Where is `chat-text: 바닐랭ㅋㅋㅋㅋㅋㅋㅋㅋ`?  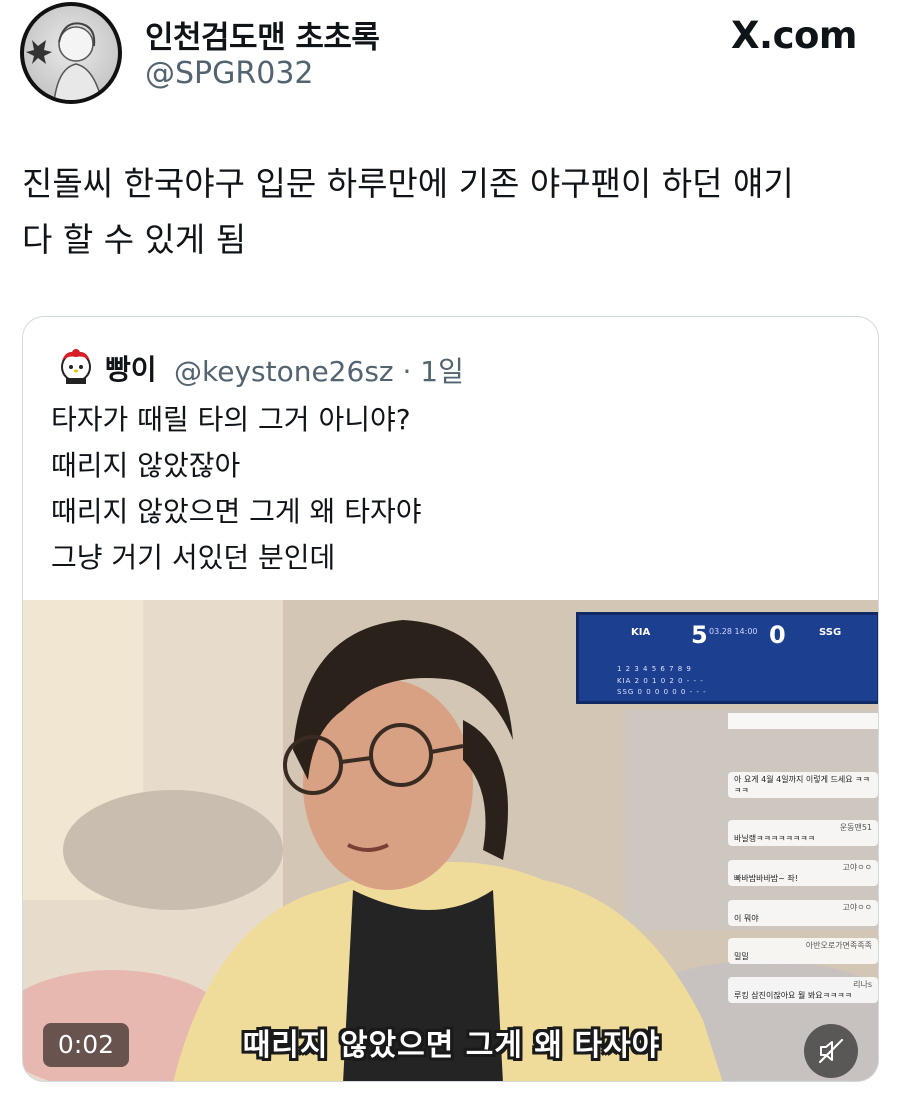 chat-text: 바닐랭ㅋㅋㅋㅋㅋㅋㅋㅋ is located at coordinates (774, 838).